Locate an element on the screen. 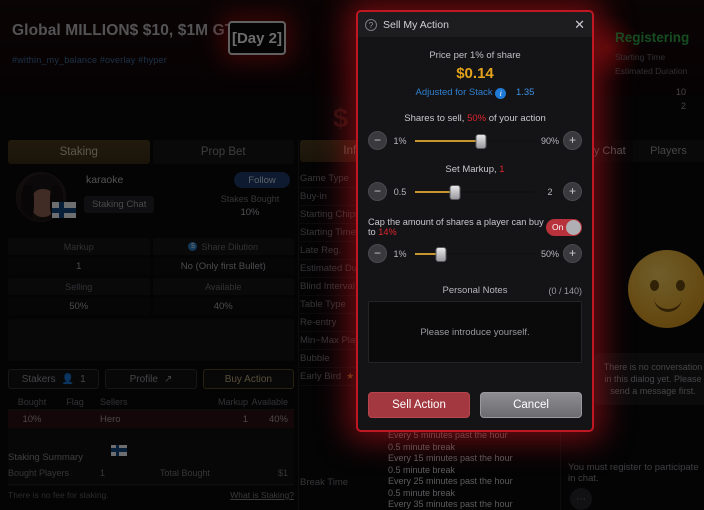 This screenshot has height=510, width=704. price-label: Price per 1% of share is located at coordinates (475, 55).